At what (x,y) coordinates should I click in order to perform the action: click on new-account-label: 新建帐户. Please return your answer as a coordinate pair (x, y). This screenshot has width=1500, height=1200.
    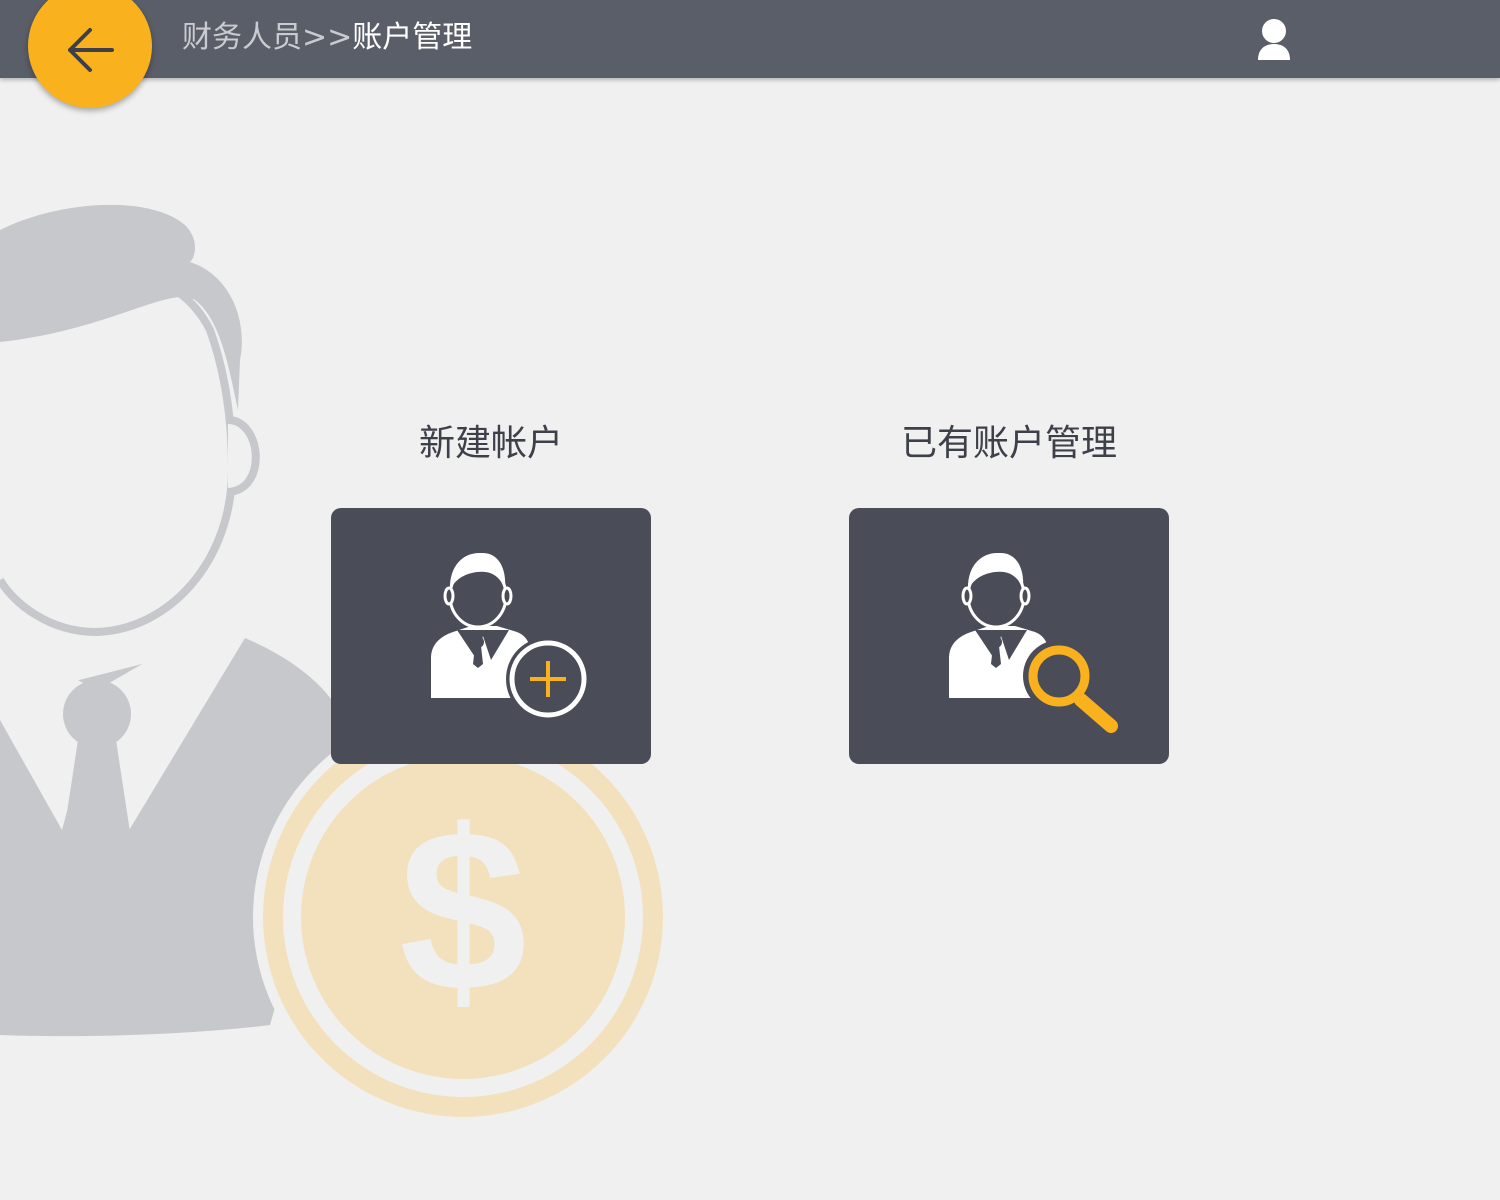
    Looking at the image, I should click on (490, 443).